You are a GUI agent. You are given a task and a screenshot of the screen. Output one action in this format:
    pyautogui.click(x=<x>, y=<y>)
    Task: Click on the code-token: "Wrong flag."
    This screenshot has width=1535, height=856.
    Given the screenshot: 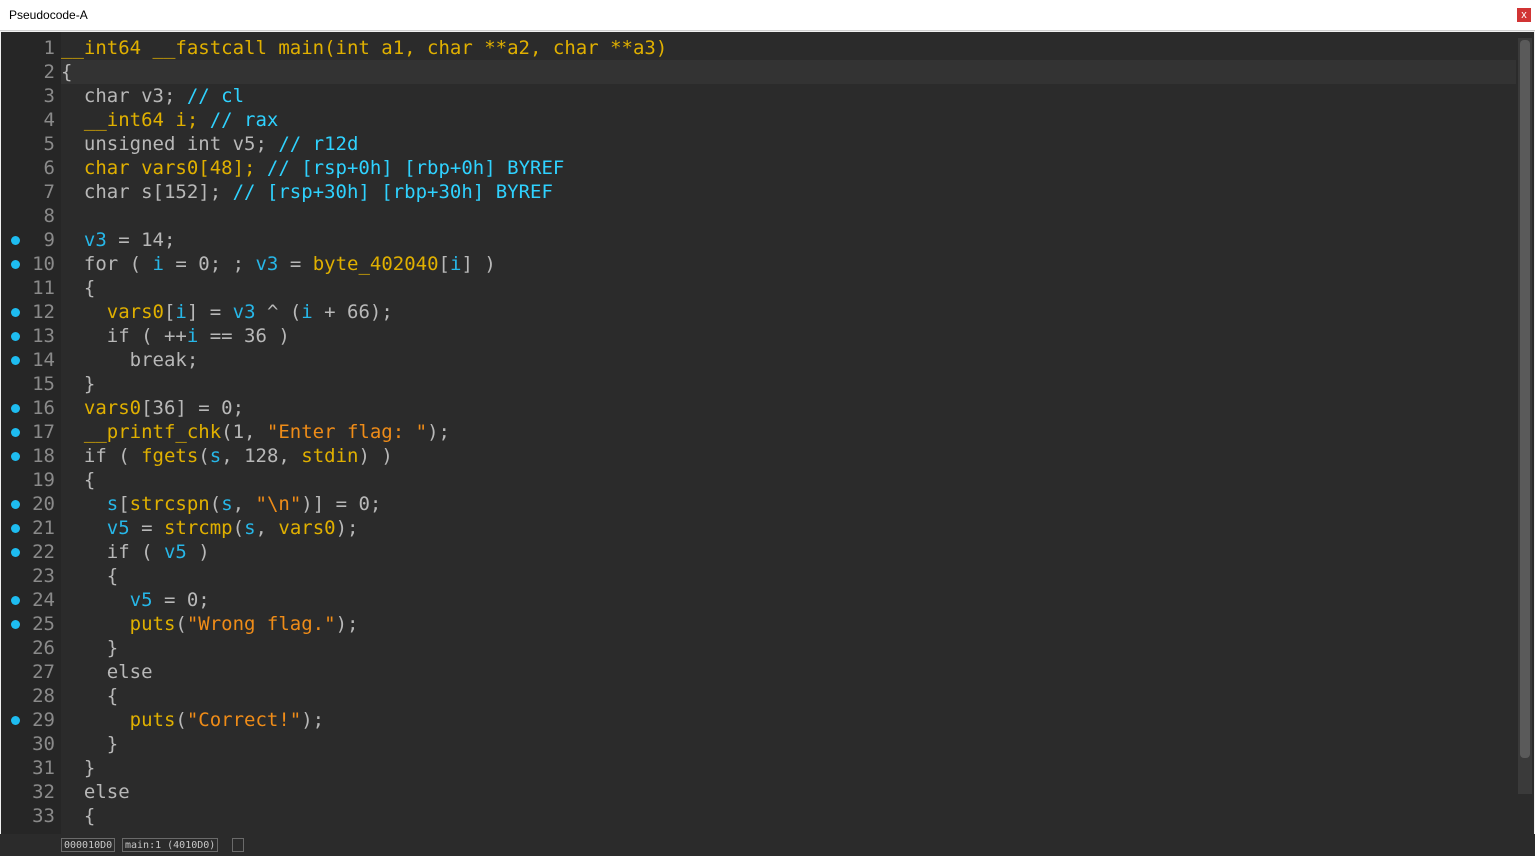 What is the action you would take?
    pyautogui.click(x=261, y=624)
    